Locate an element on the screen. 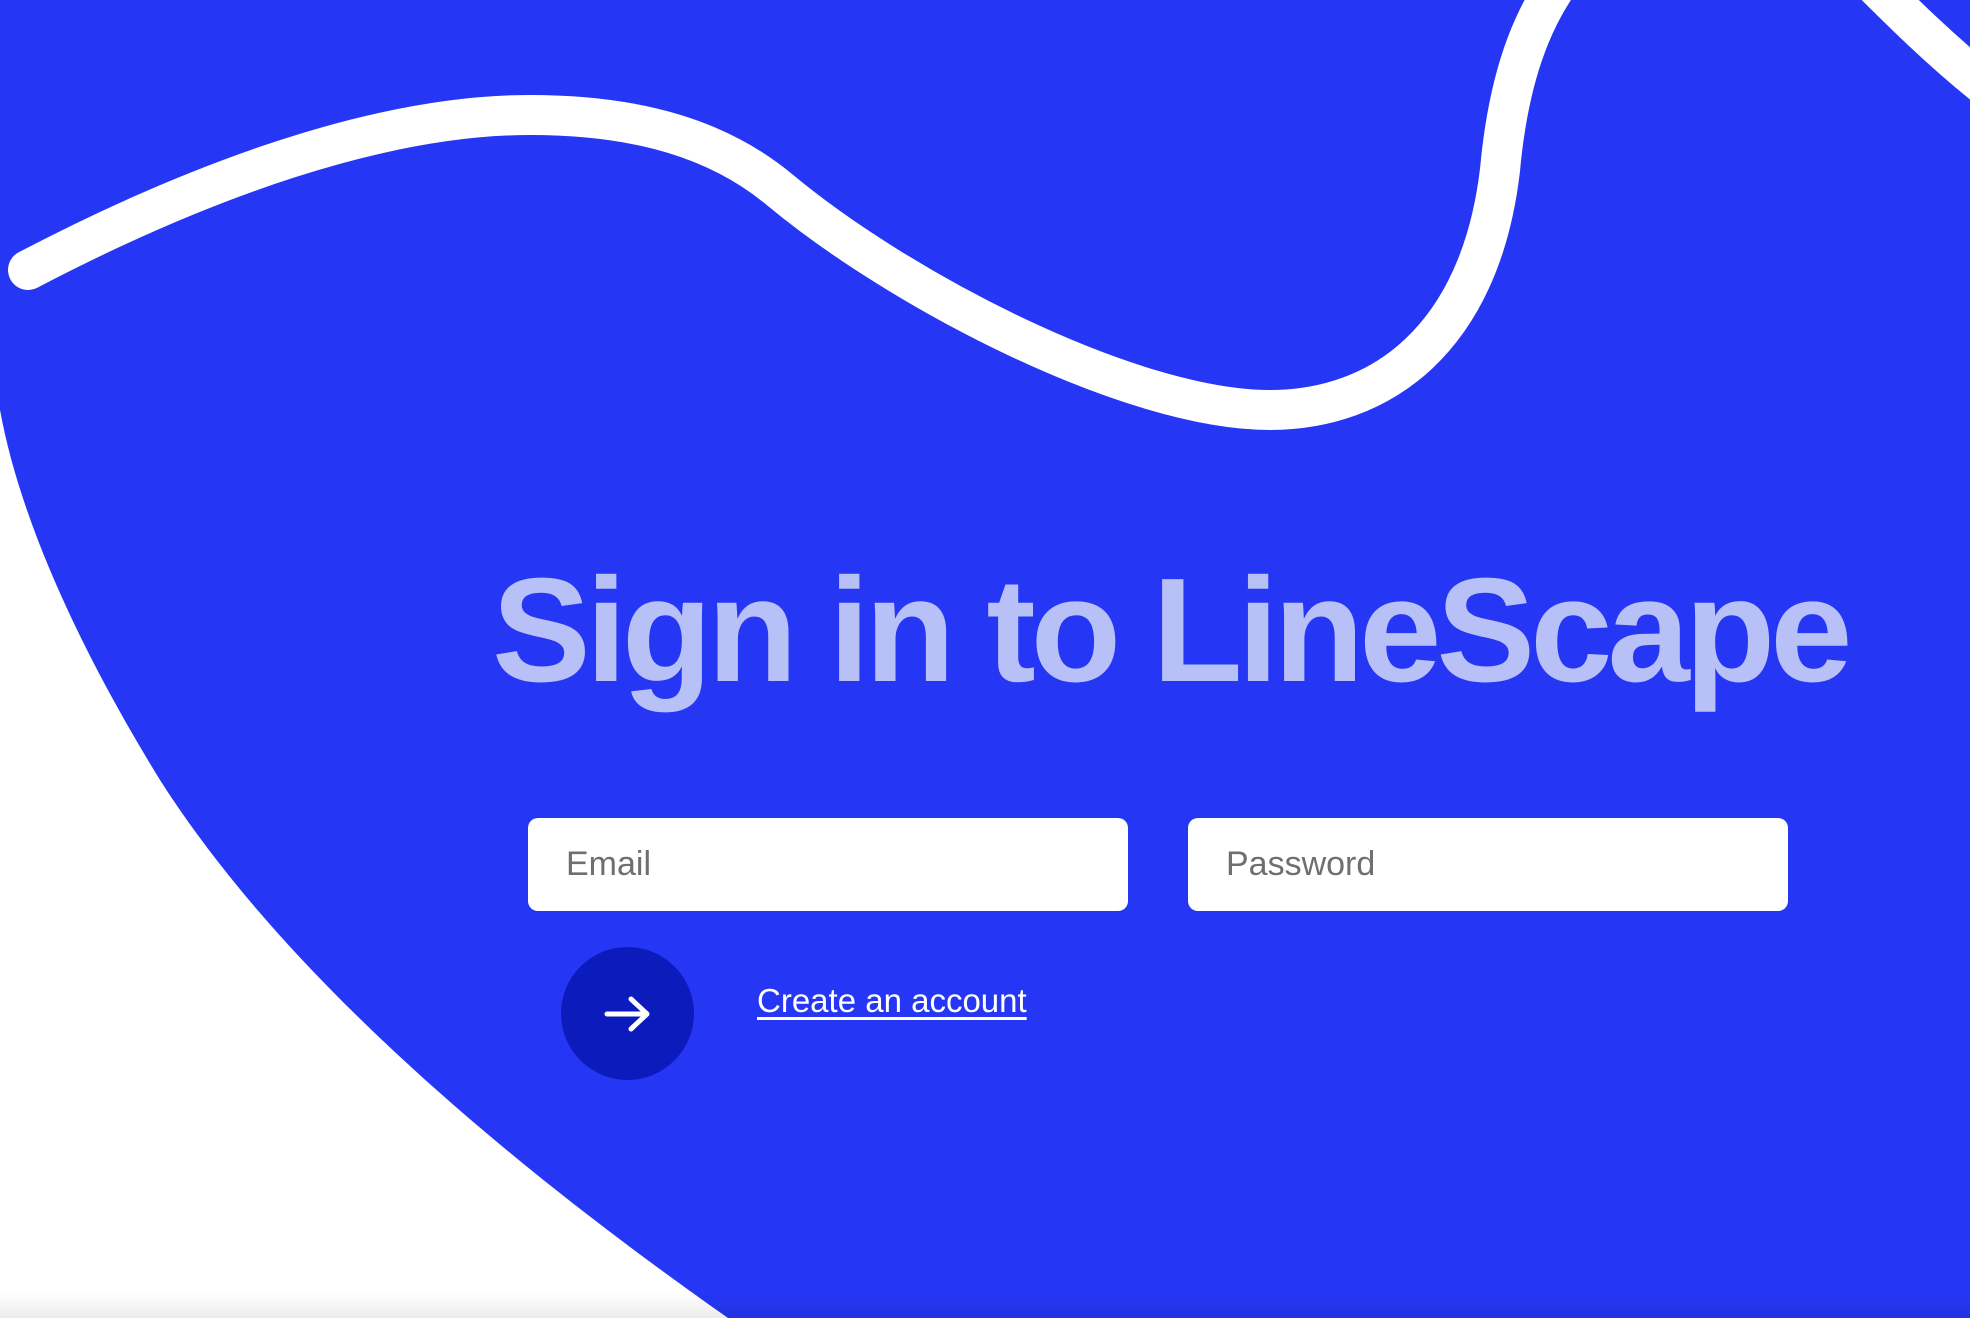 This screenshot has width=1970, height=1318. bottom-shadow is located at coordinates (985, 1305).